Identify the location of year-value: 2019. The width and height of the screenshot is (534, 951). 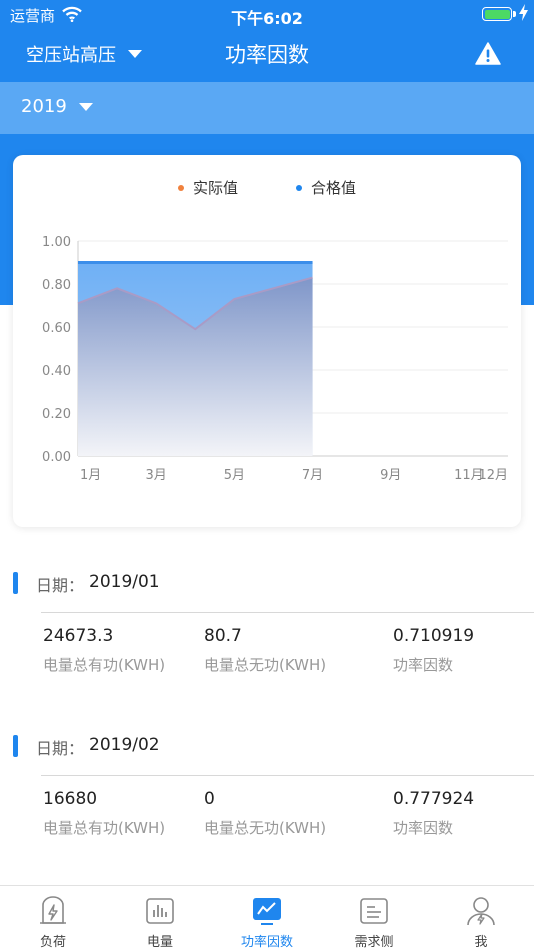
(44, 106).